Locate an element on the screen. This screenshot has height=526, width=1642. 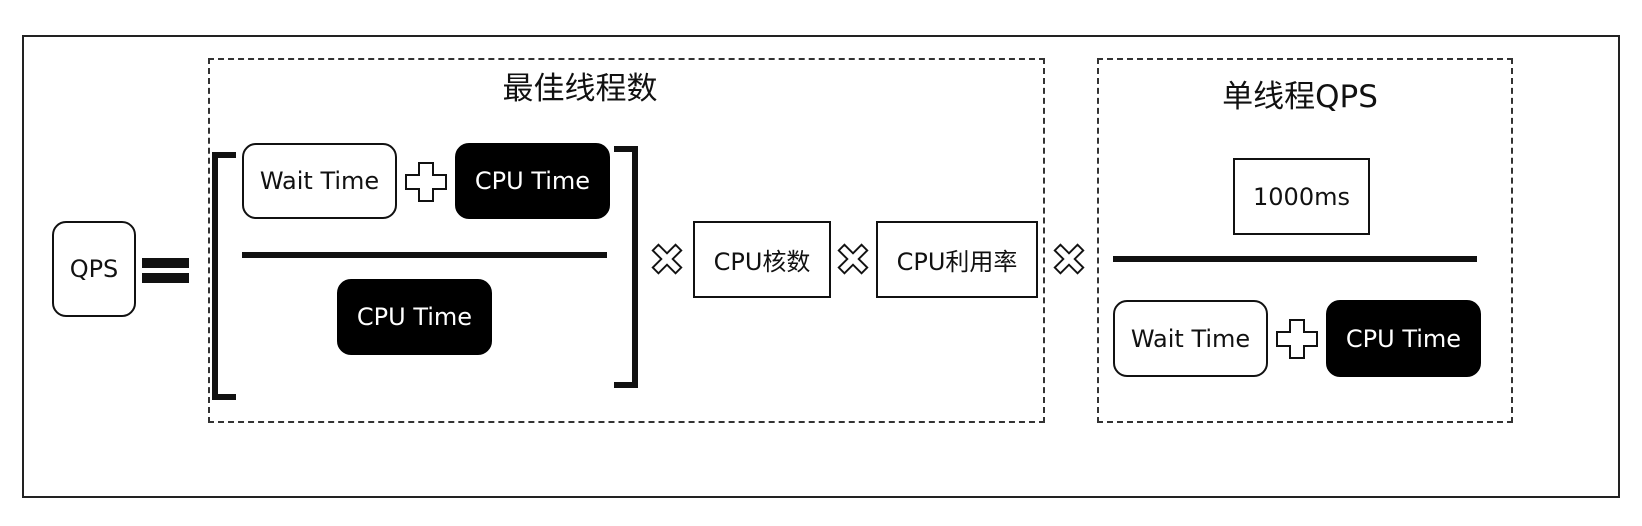
qps-label: QPS is located at coordinates (94, 269).